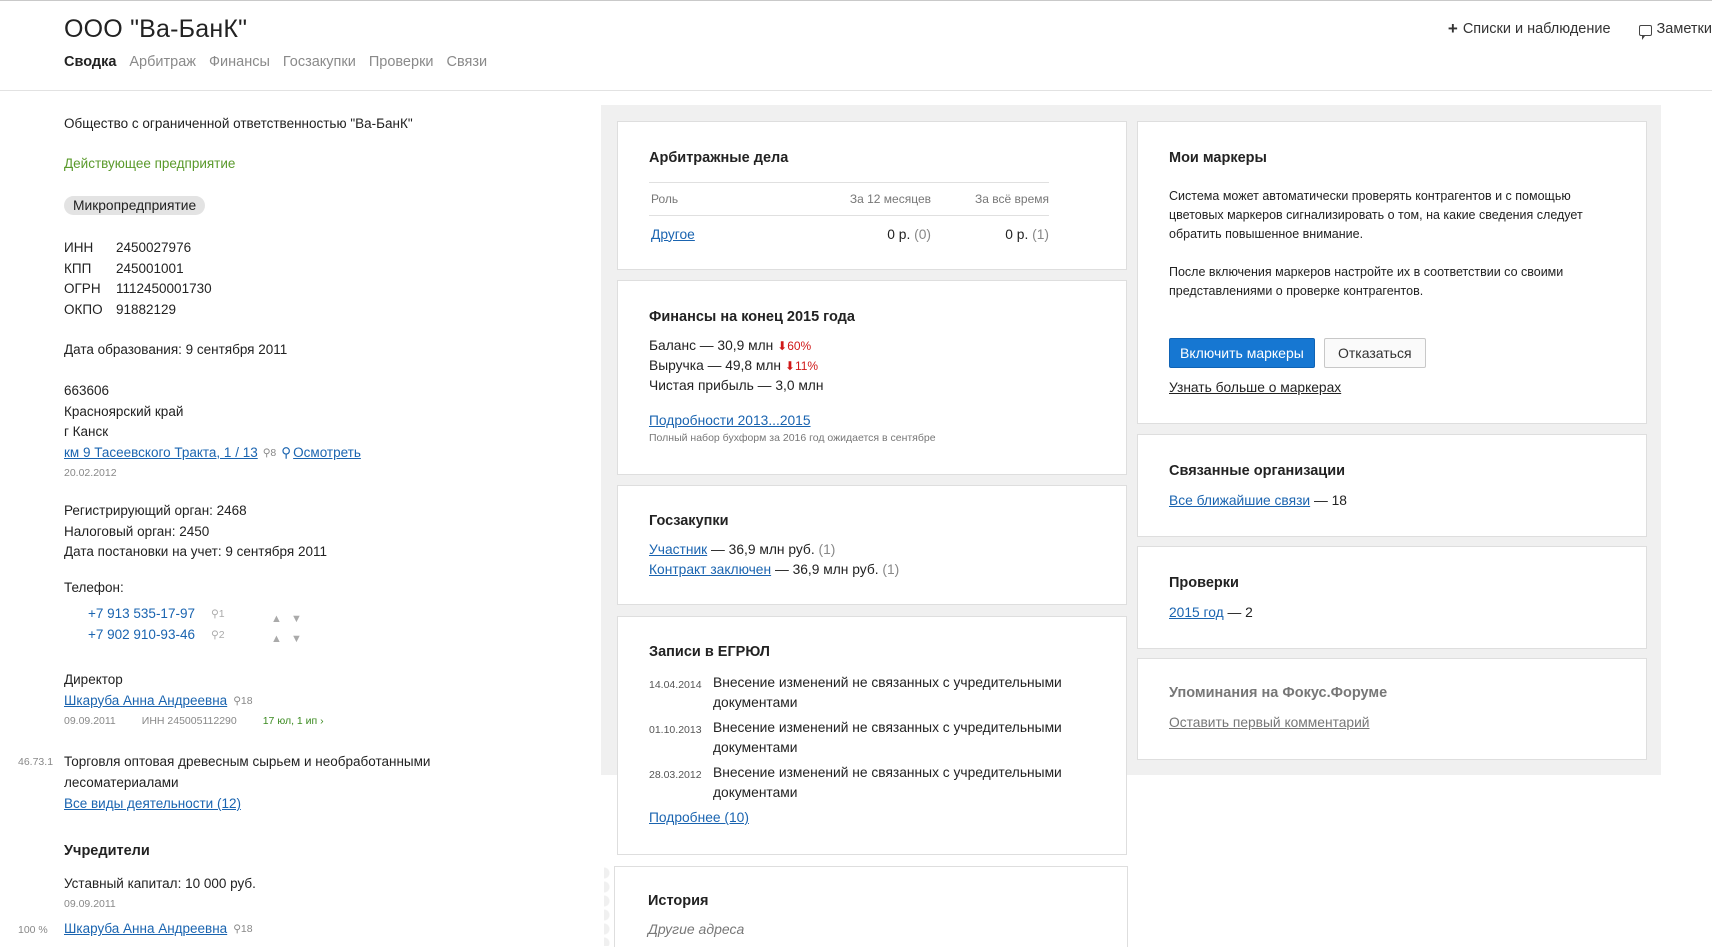  I want to click on participant-link: Участник, so click(678, 549).